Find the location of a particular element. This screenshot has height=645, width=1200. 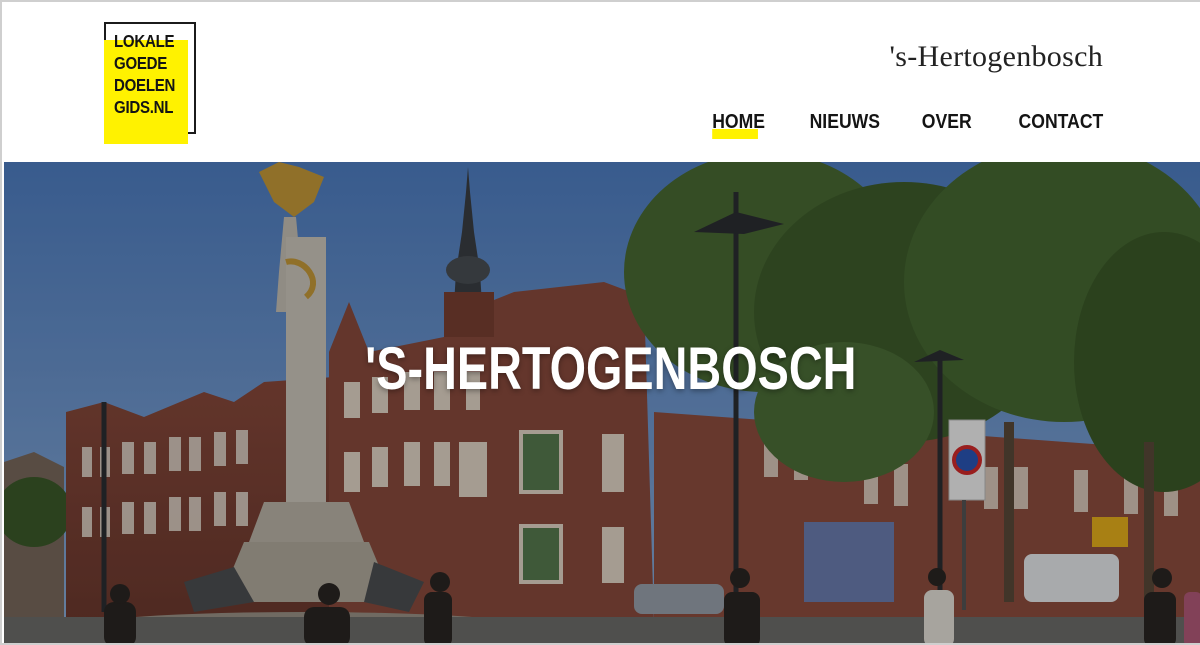

nav-item-contact: CONTACT is located at coordinates (1060, 126).